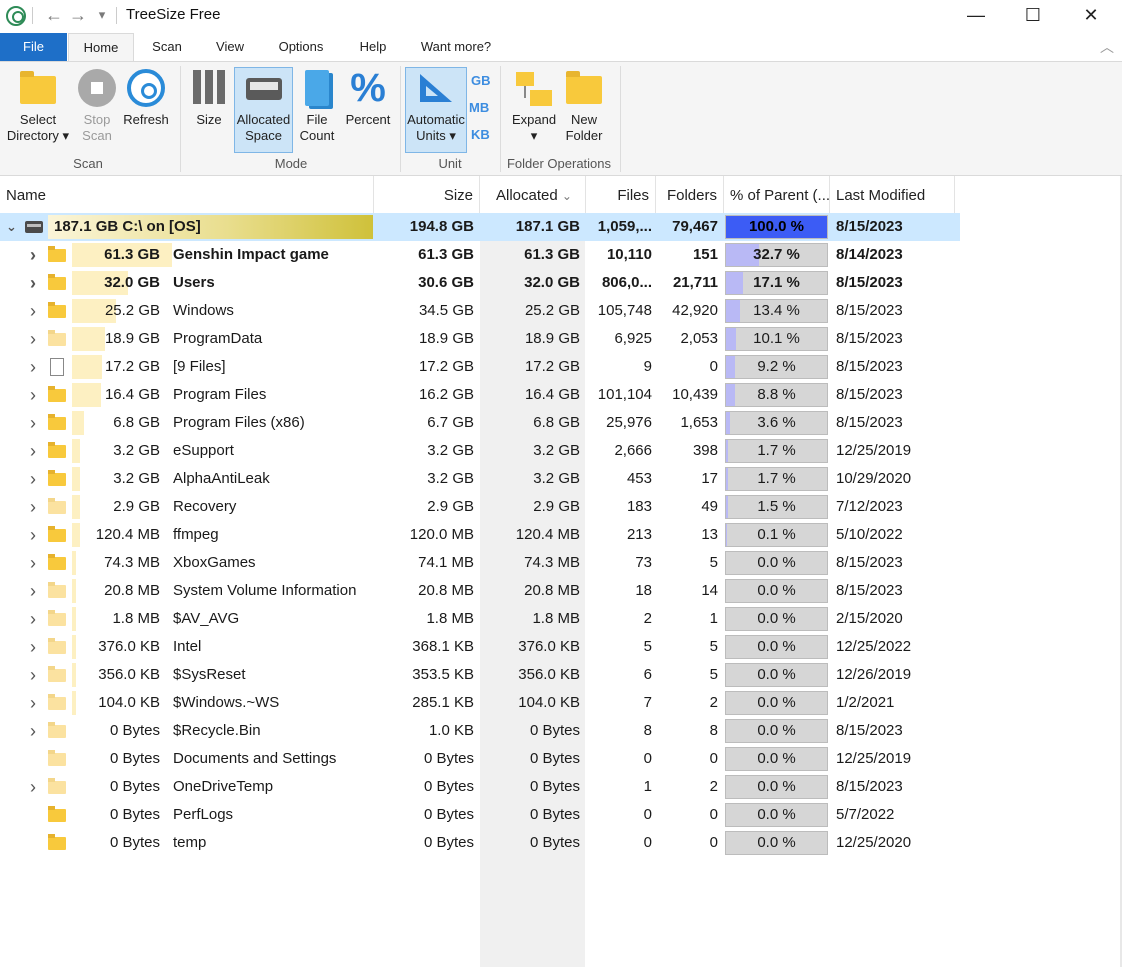 The image size is (1122, 967). What do you see at coordinates (776, 647) in the screenshot?
I see `percent-of-parent-bar: 0.0 %` at bounding box center [776, 647].